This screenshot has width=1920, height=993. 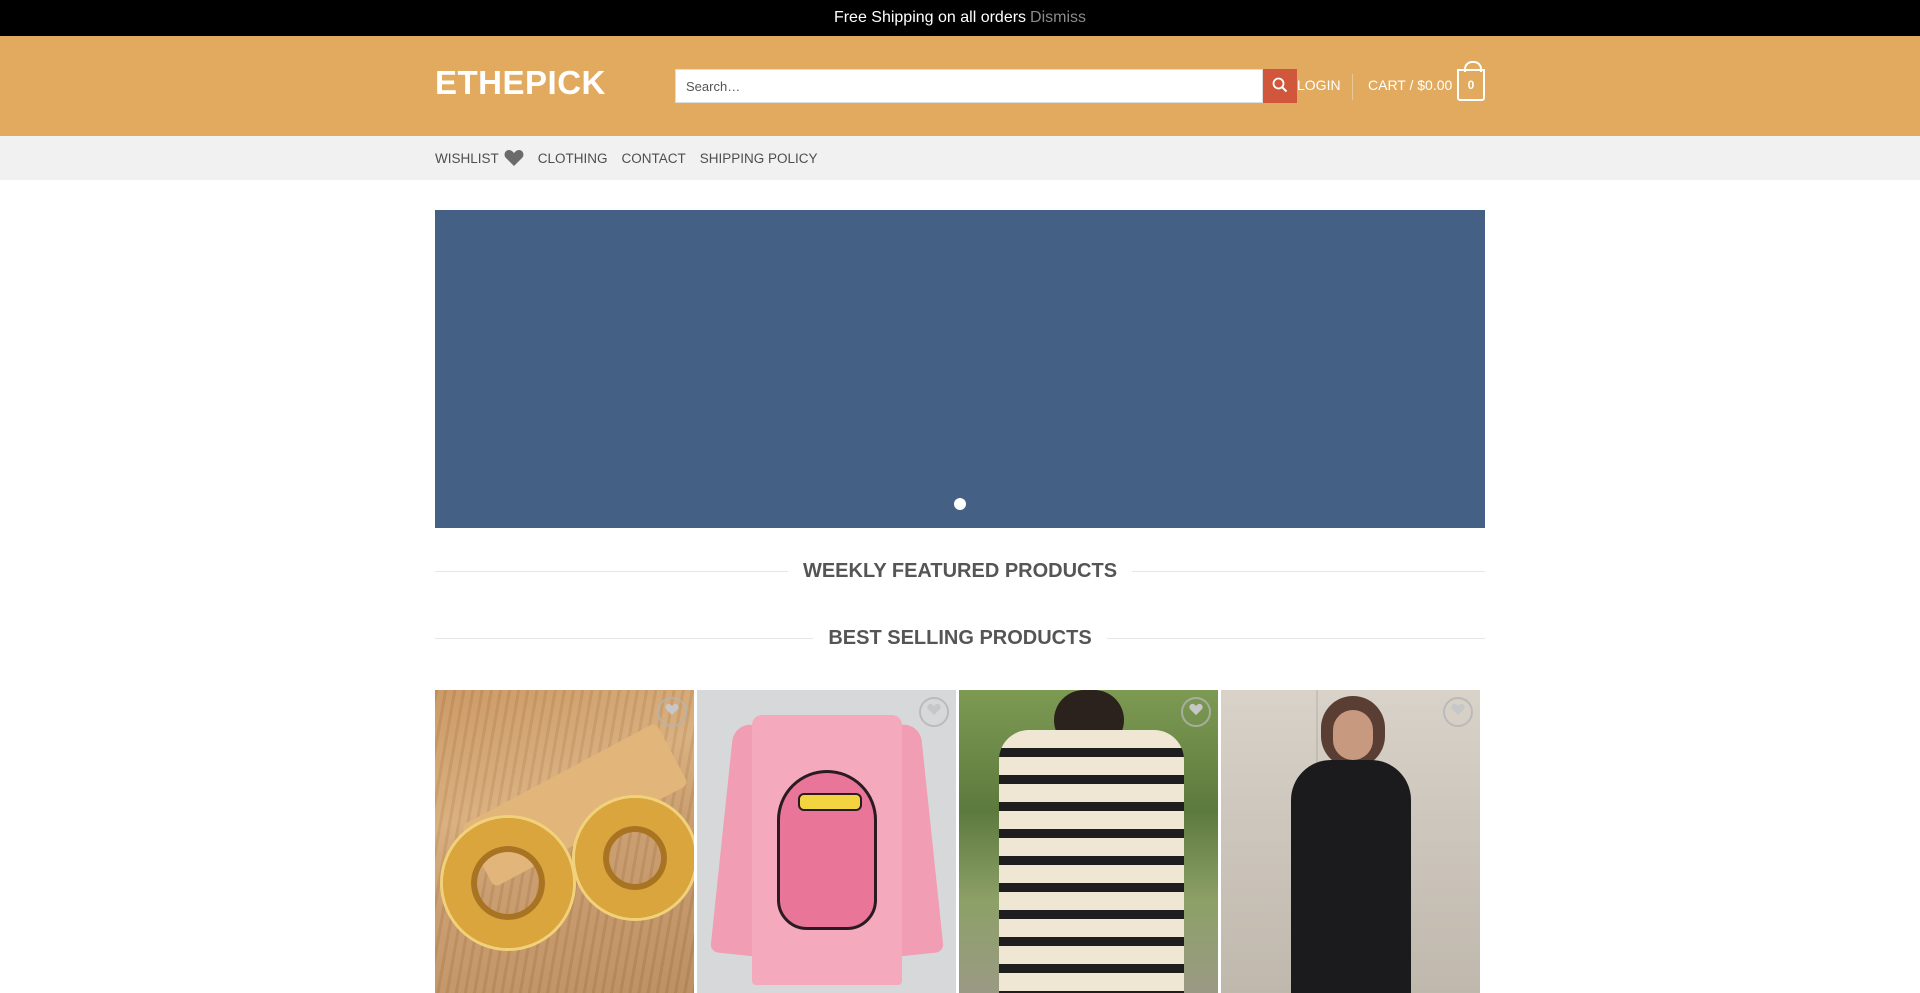 What do you see at coordinates (634, 858) in the screenshot?
I see `earring-right` at bounding box center [634, 858].